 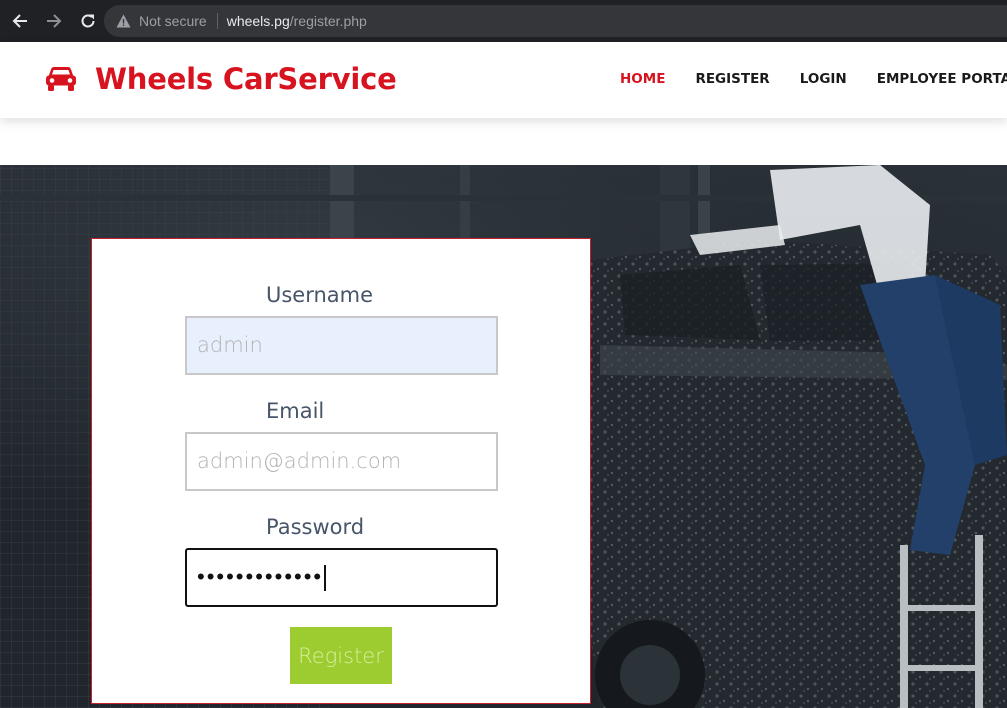 I want to click on forward-button, so click(x=54, y=21).